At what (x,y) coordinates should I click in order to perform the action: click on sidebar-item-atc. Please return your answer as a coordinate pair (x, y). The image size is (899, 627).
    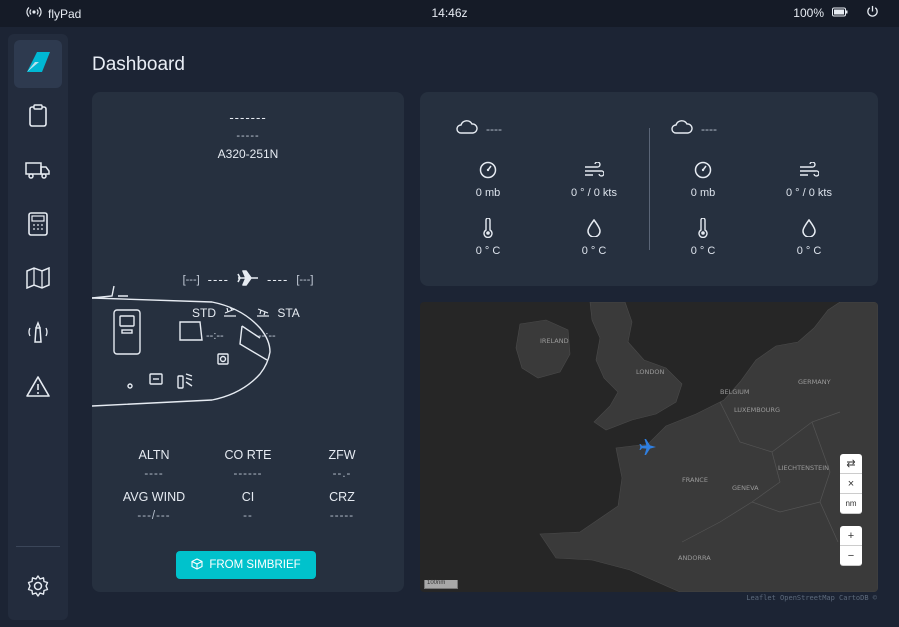
    Looking at the image, I should click on (38, 334).